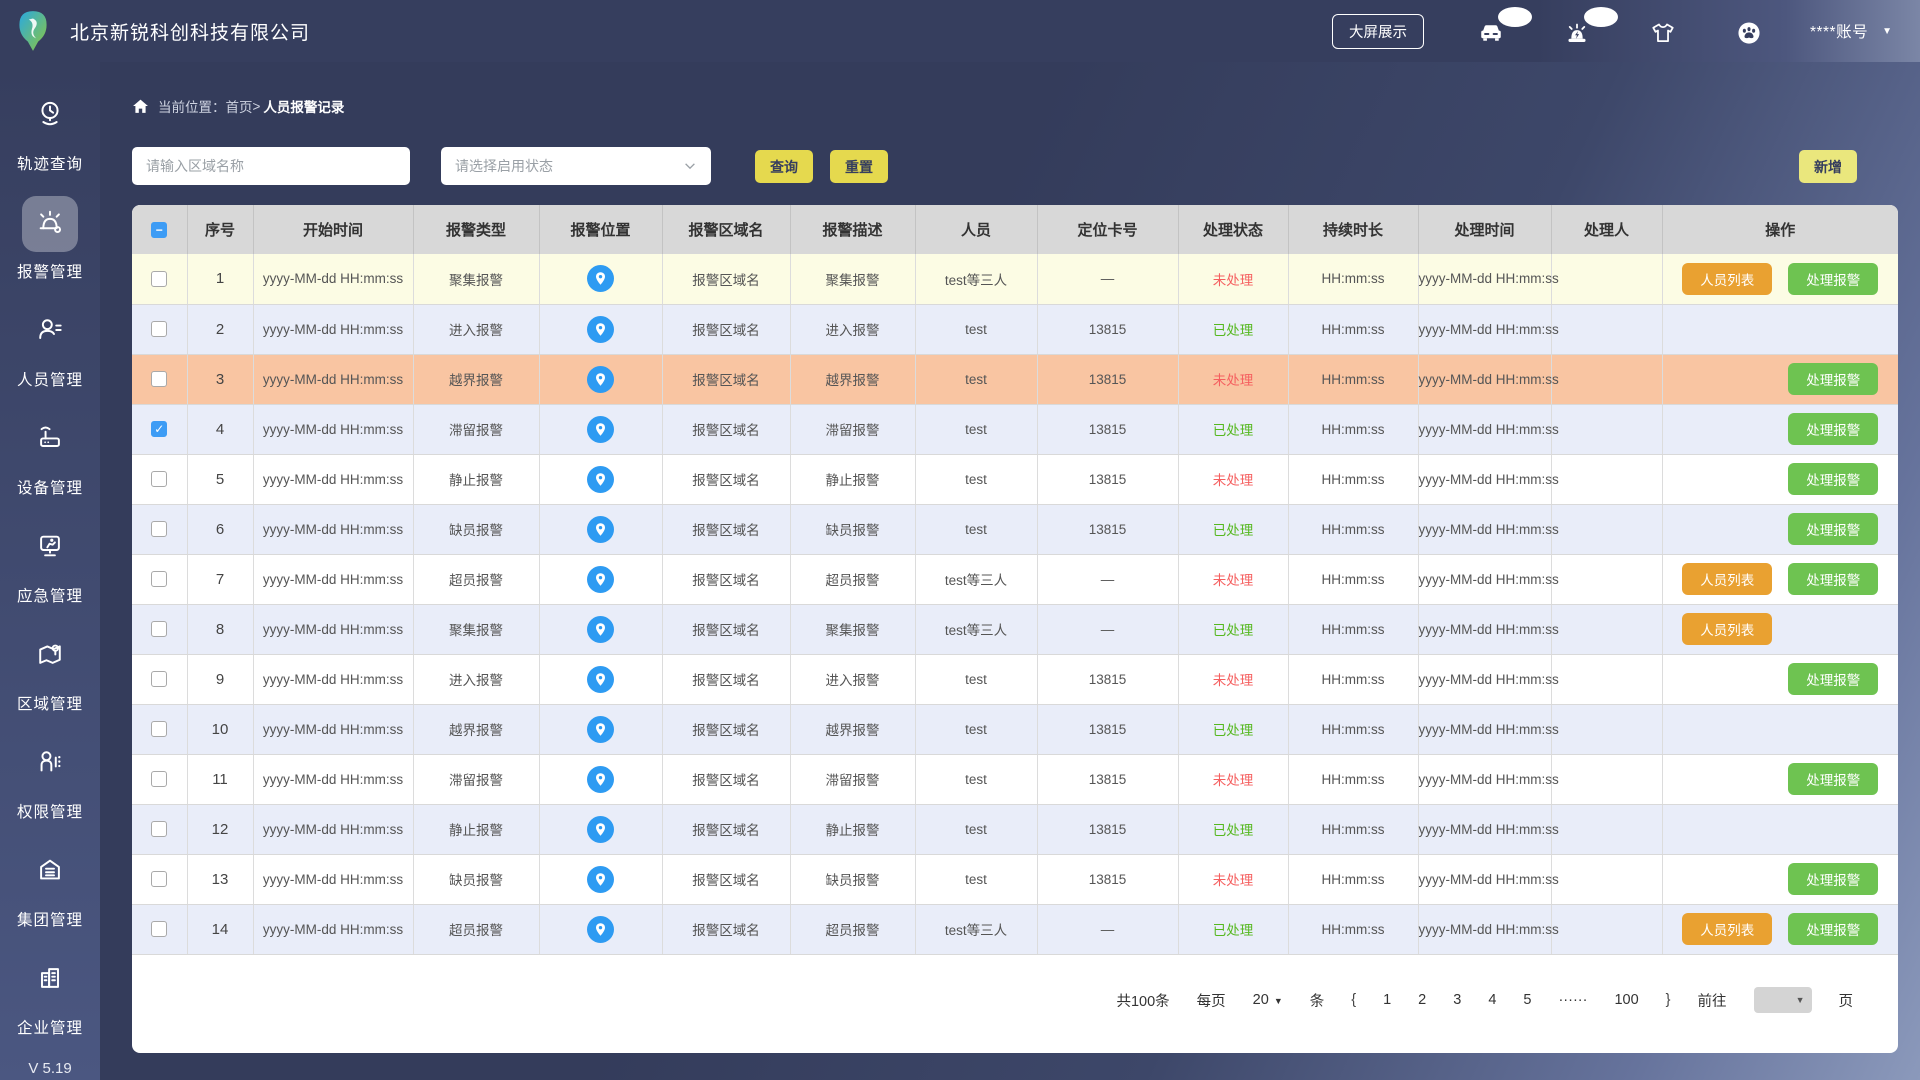 This screenshot has height=1080, width=1920. What do you see at coordinates (50, 347) in the screenshot?
I see `sidebar-item-人员管理: 人员管理` at bounding box center [50, 347].